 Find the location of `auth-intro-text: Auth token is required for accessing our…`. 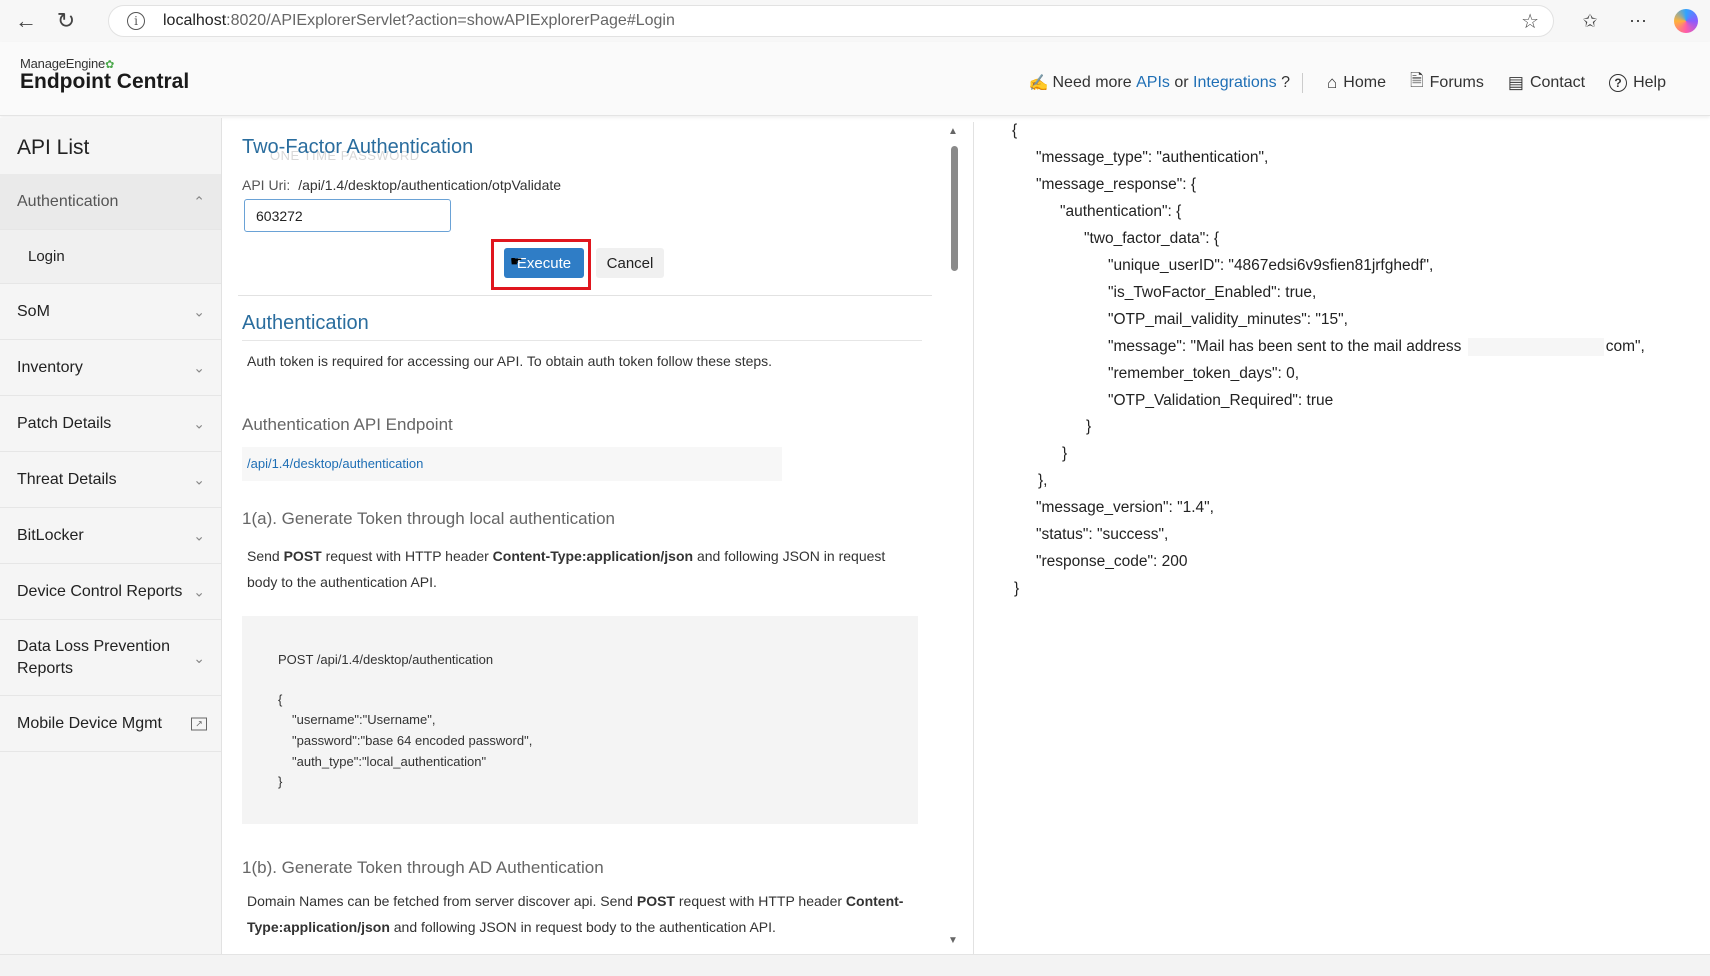

auth-intro-text: Auth token is required for accessing our… is located at coordinates (510, 361).